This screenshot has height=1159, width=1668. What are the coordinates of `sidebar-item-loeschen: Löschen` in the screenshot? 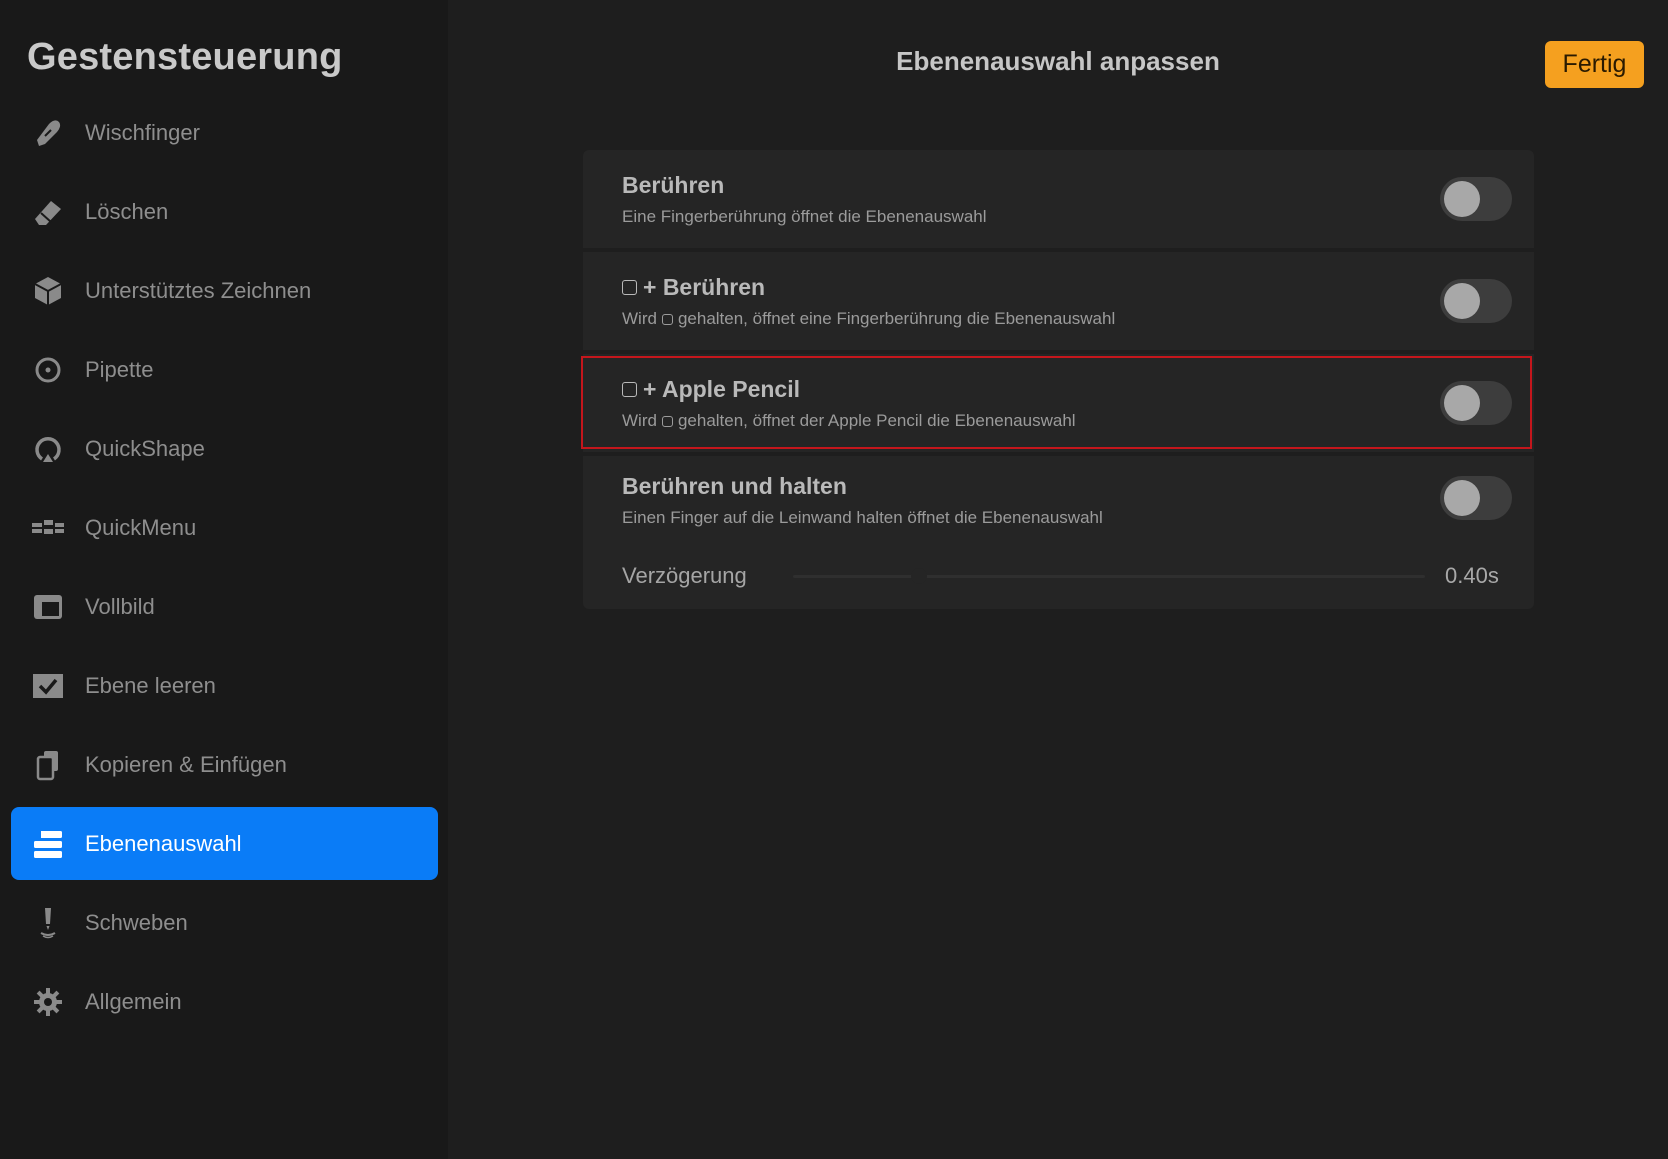 It's located at (224, 211).